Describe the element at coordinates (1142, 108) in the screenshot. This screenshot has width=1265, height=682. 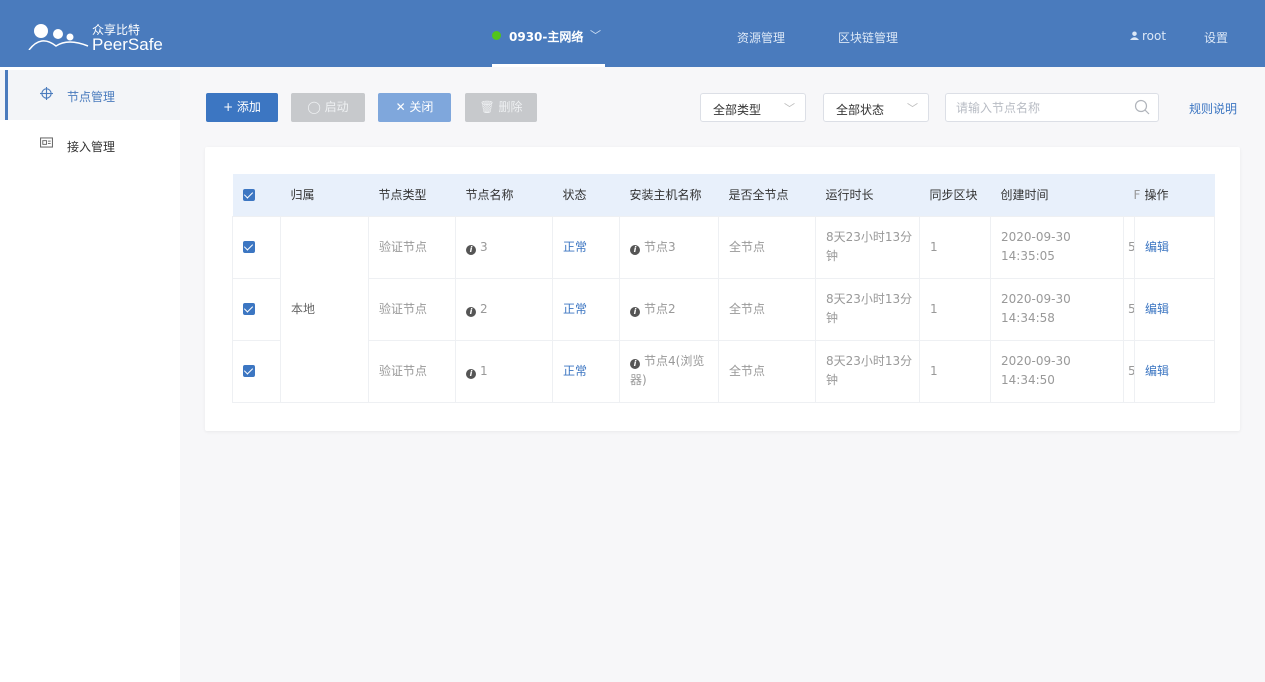
I see `search-icon` at that location.